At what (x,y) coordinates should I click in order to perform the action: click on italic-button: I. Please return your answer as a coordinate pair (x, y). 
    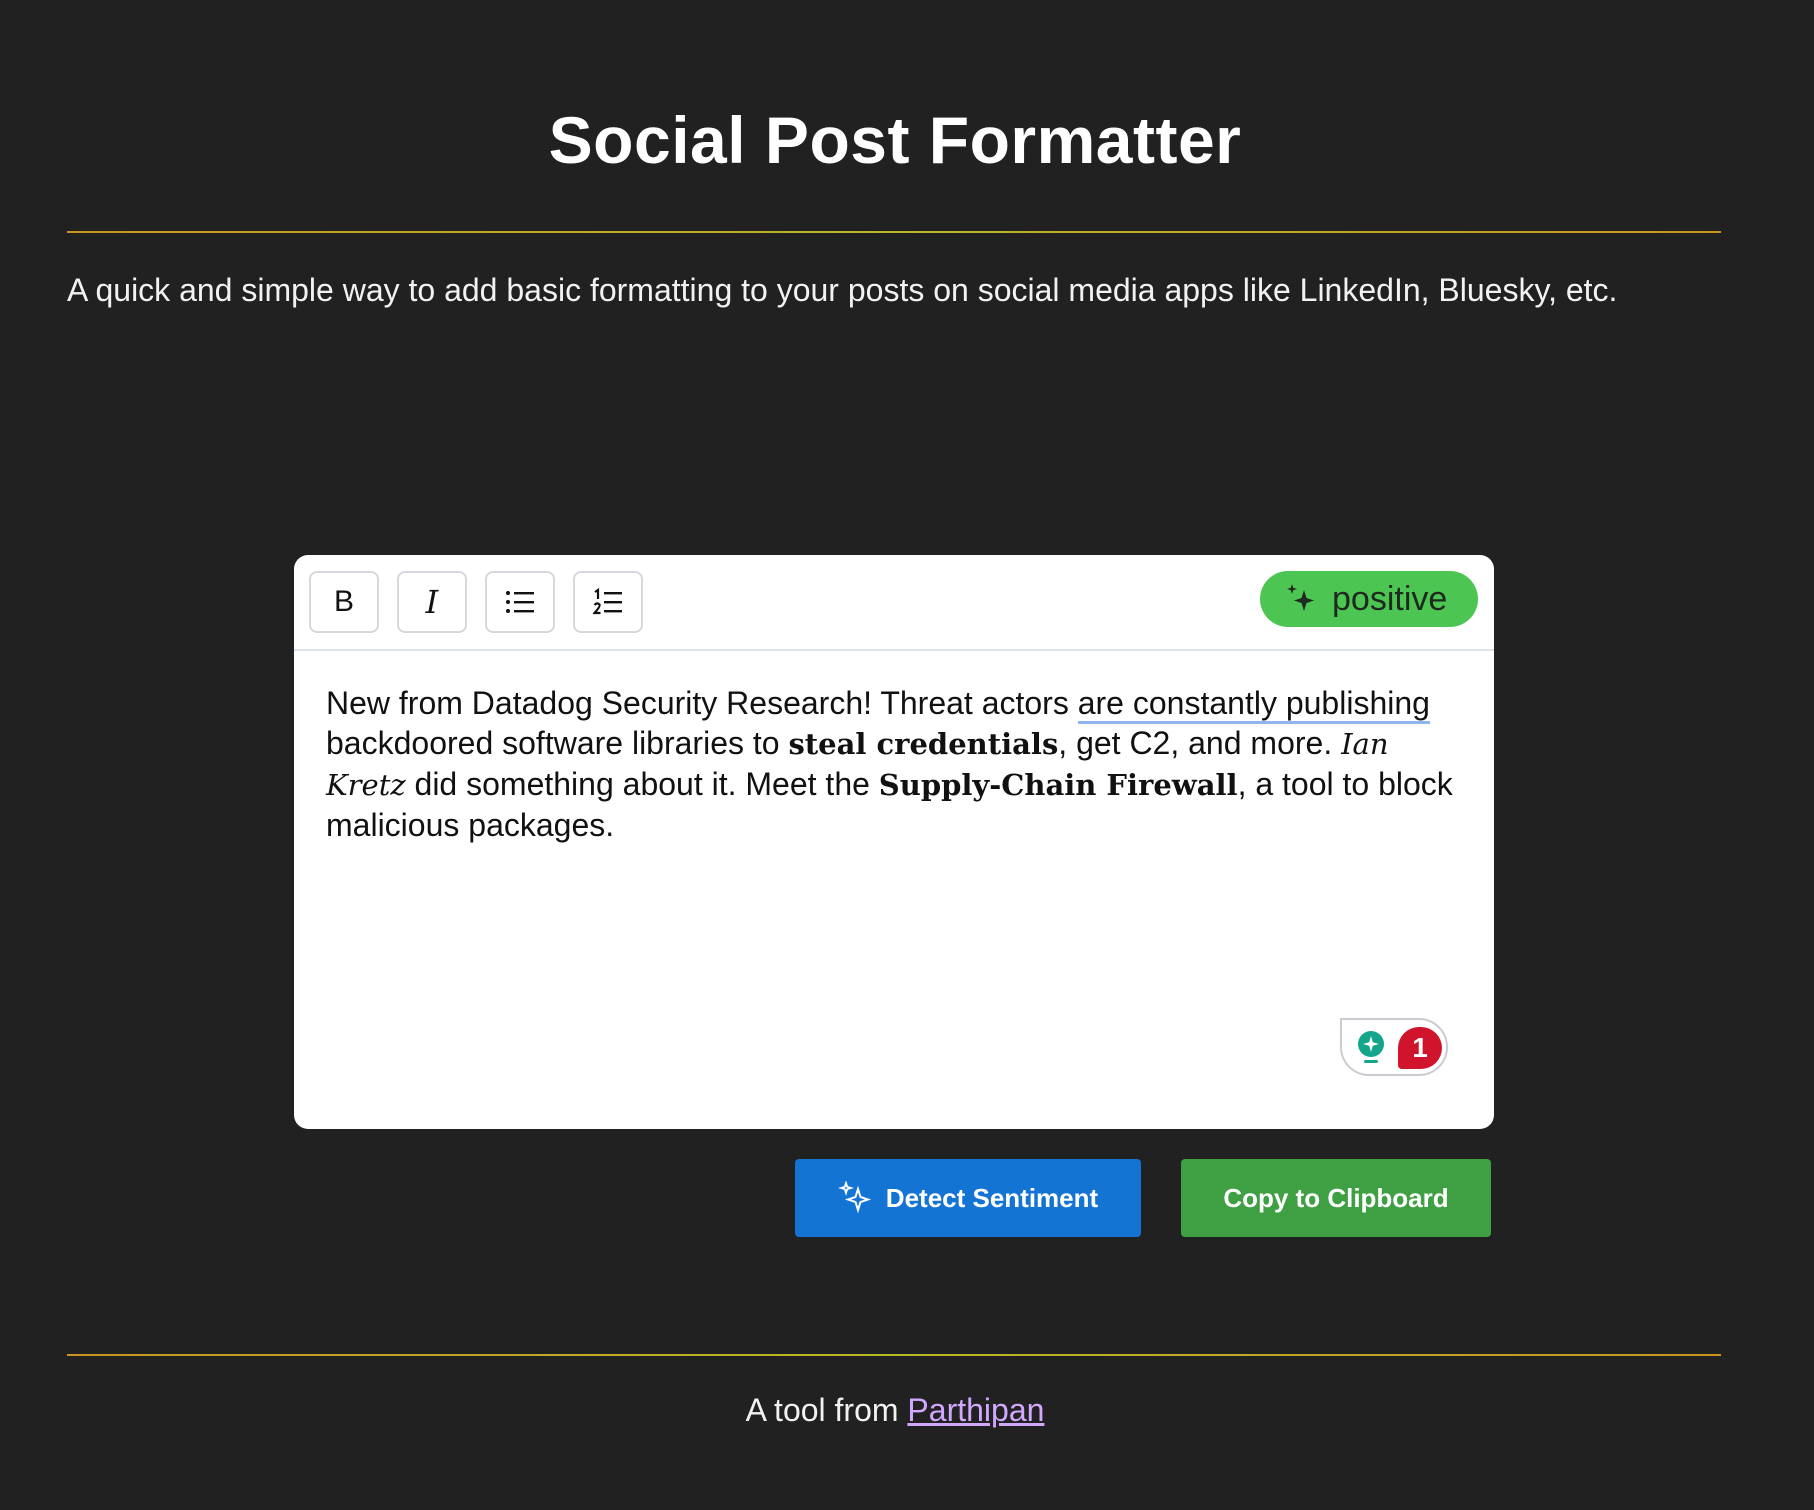
    Looking at the image, I should click on (432, 602).